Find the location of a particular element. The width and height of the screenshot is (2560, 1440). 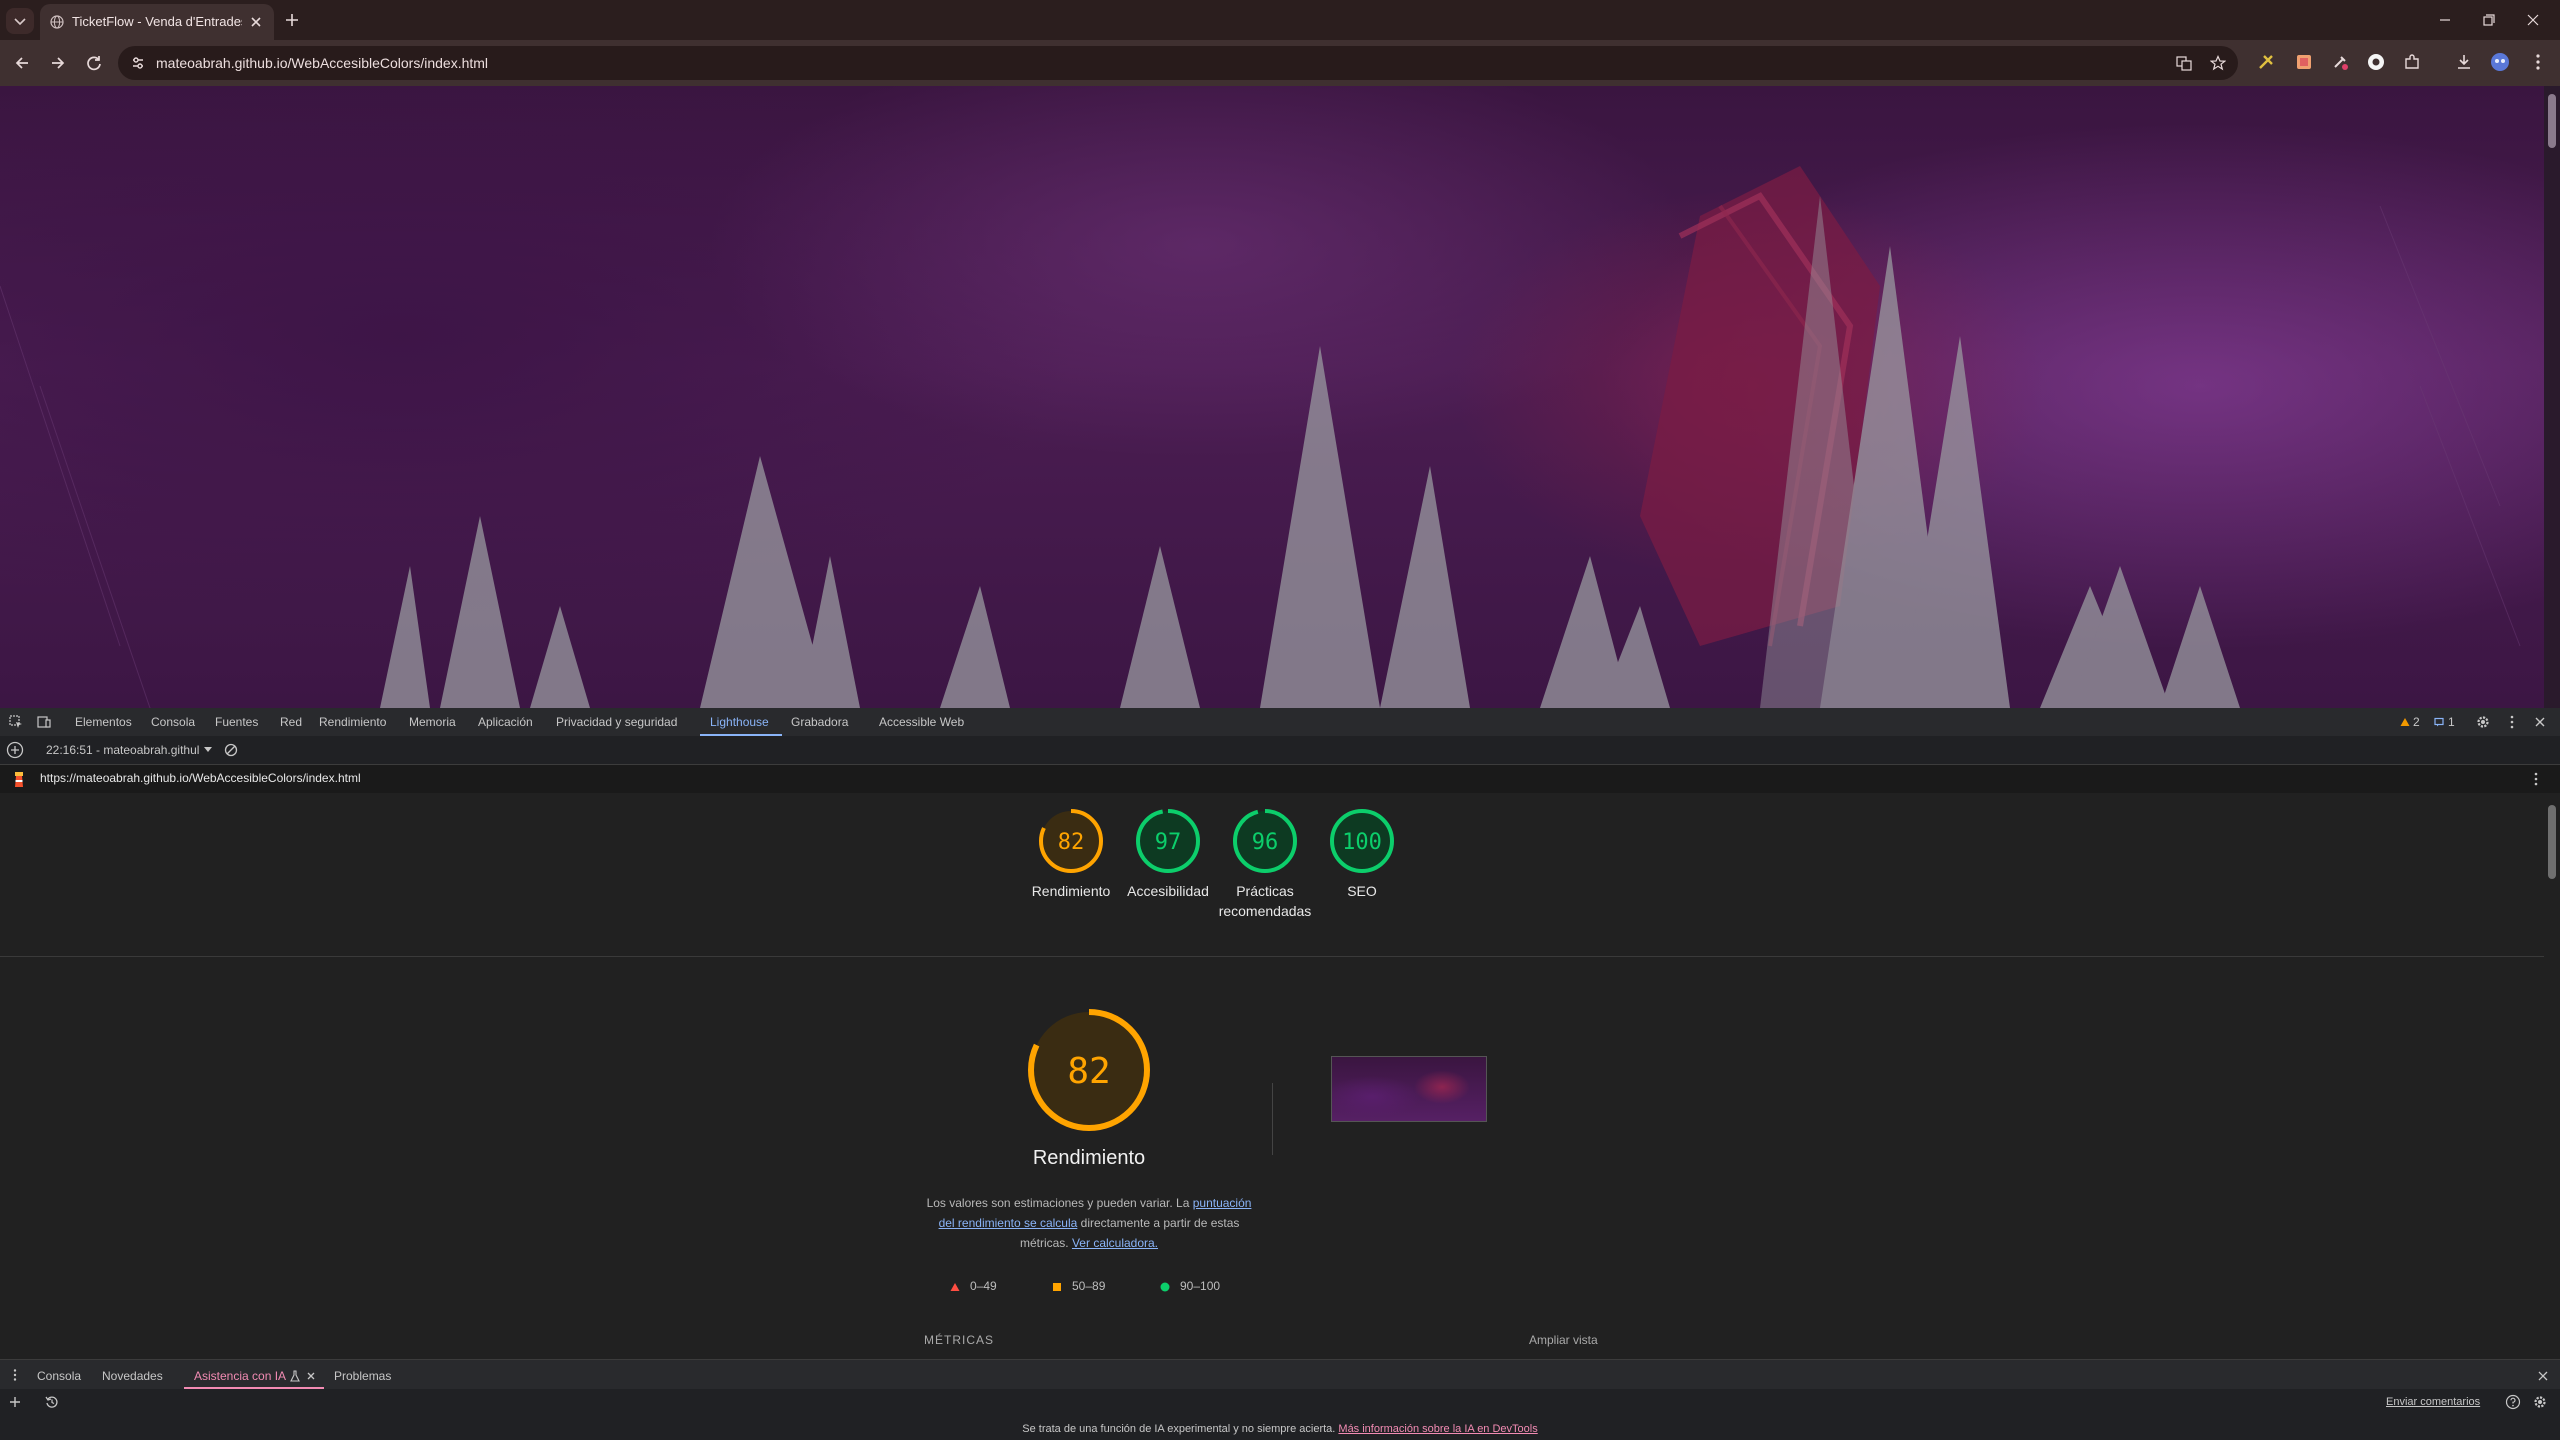

drawer-tab-problemas: Problemas is located at coordinates (362, 1376).